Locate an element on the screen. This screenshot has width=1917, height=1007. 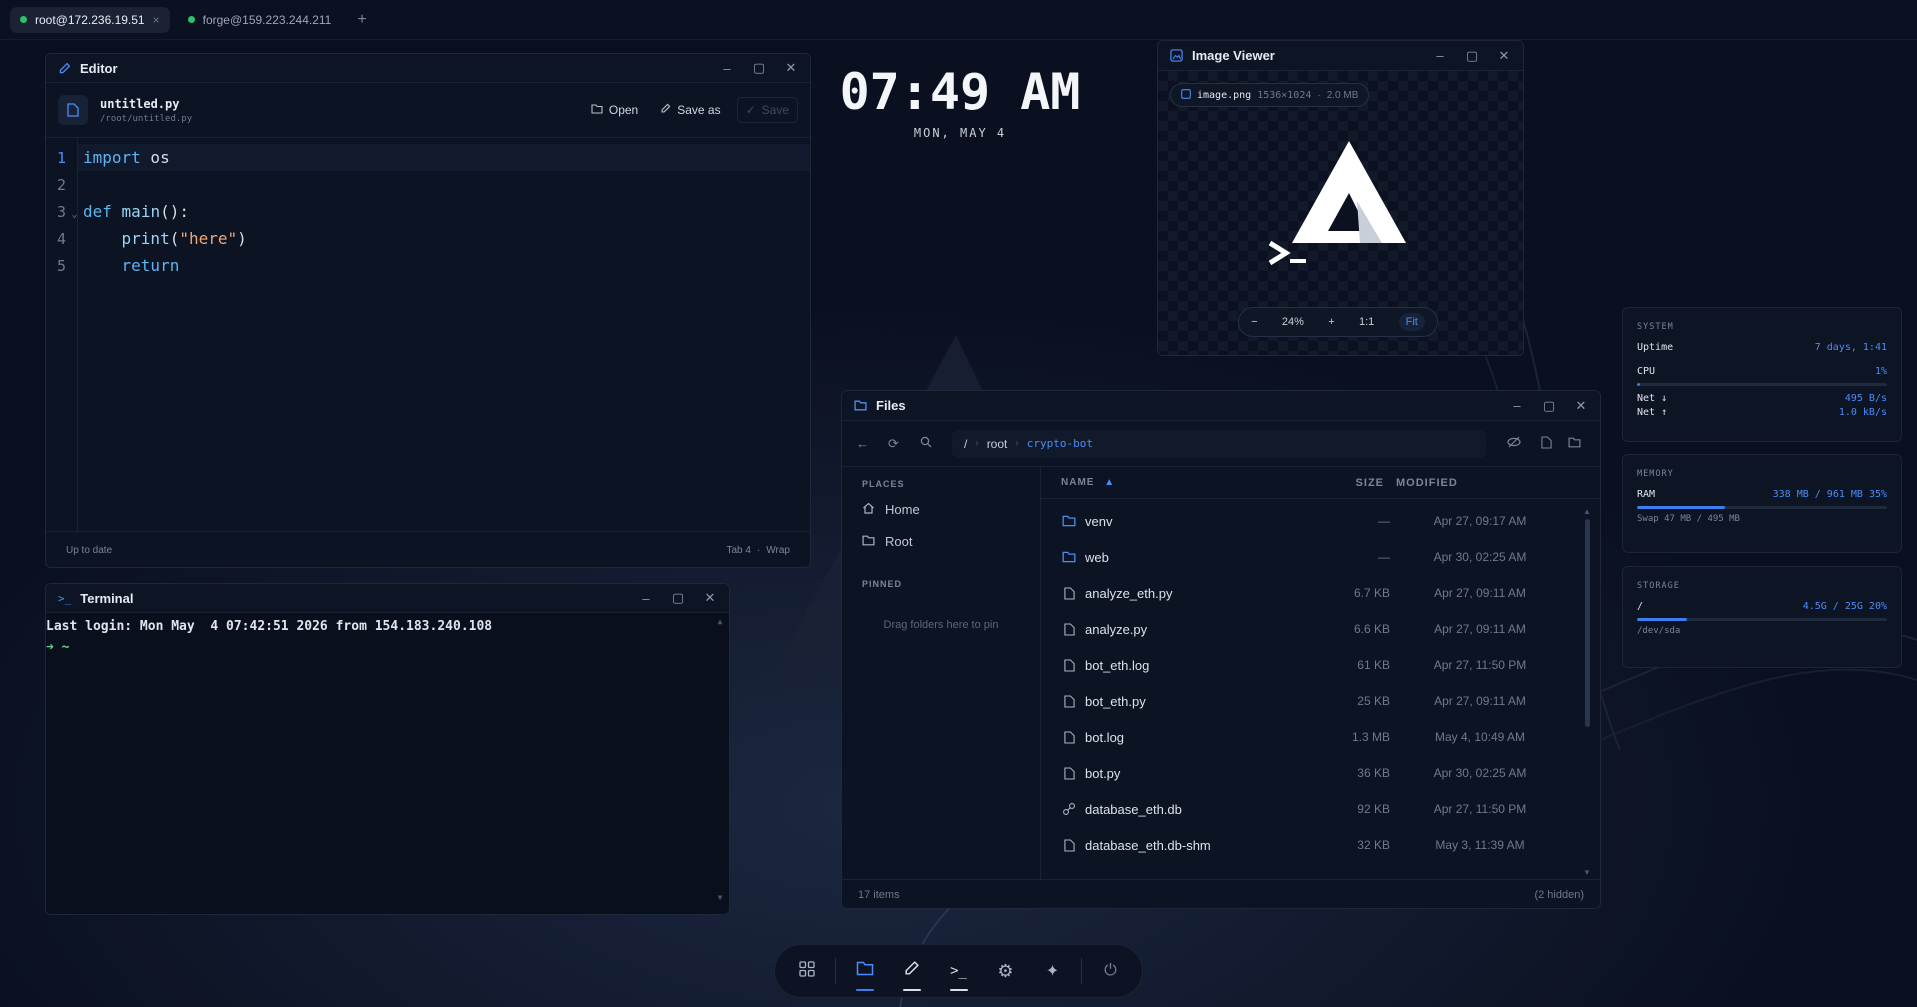
column-size: SIZE is located at coordinates (1352, 483).